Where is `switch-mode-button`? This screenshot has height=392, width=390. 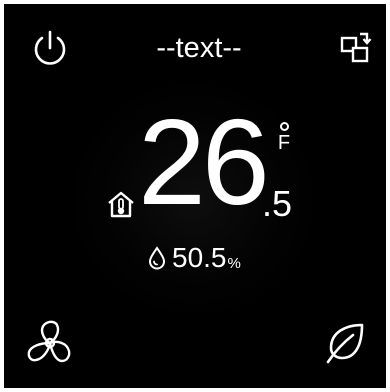
switch-mode-button is located at coordinates (356, 48).